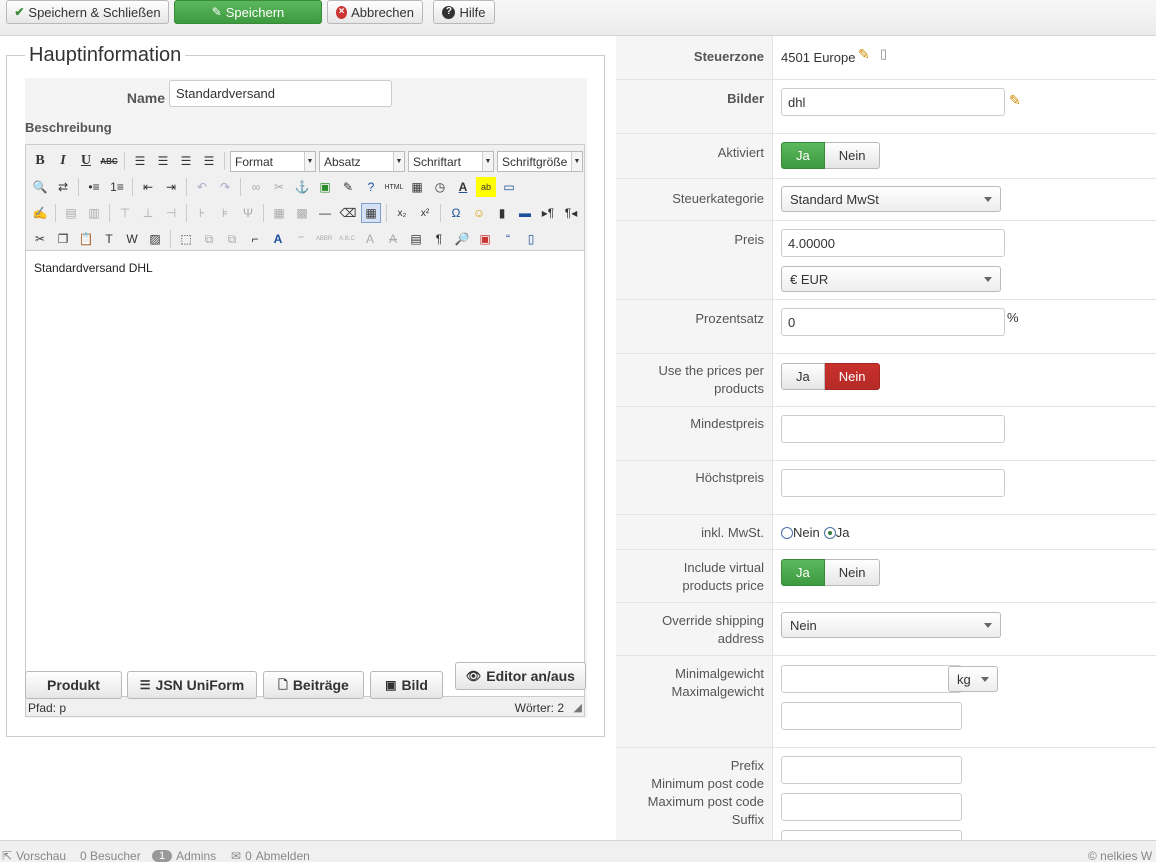 The width and height of the screenshot is (1156, 863). I want to click on max-price-input, so click(893, 483).